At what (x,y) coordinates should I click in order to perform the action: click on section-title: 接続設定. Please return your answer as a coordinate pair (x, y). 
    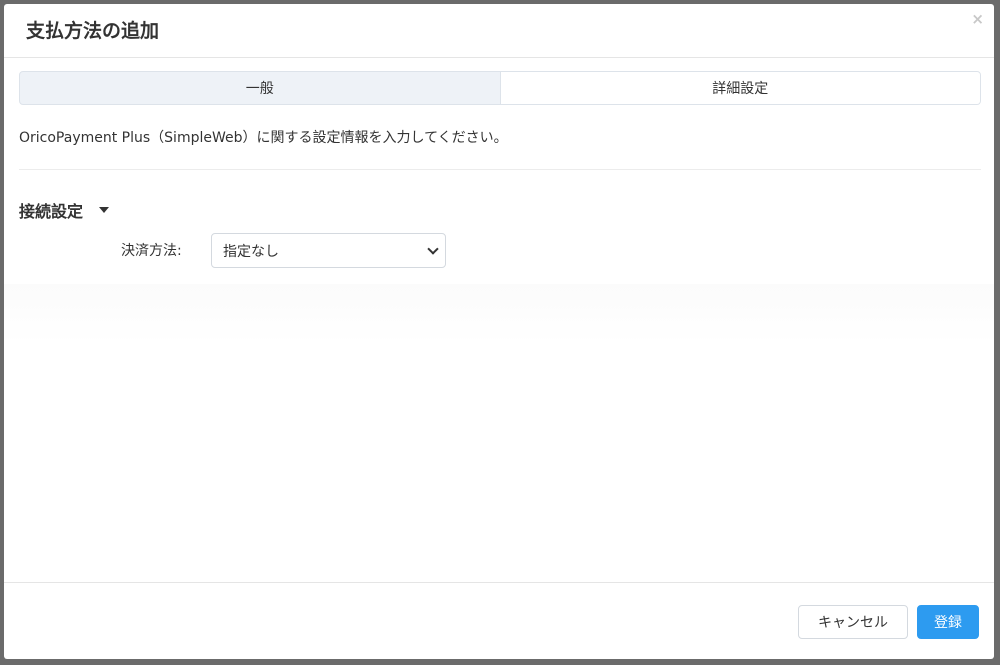
    Looking at the image, I should click on (51, 211).